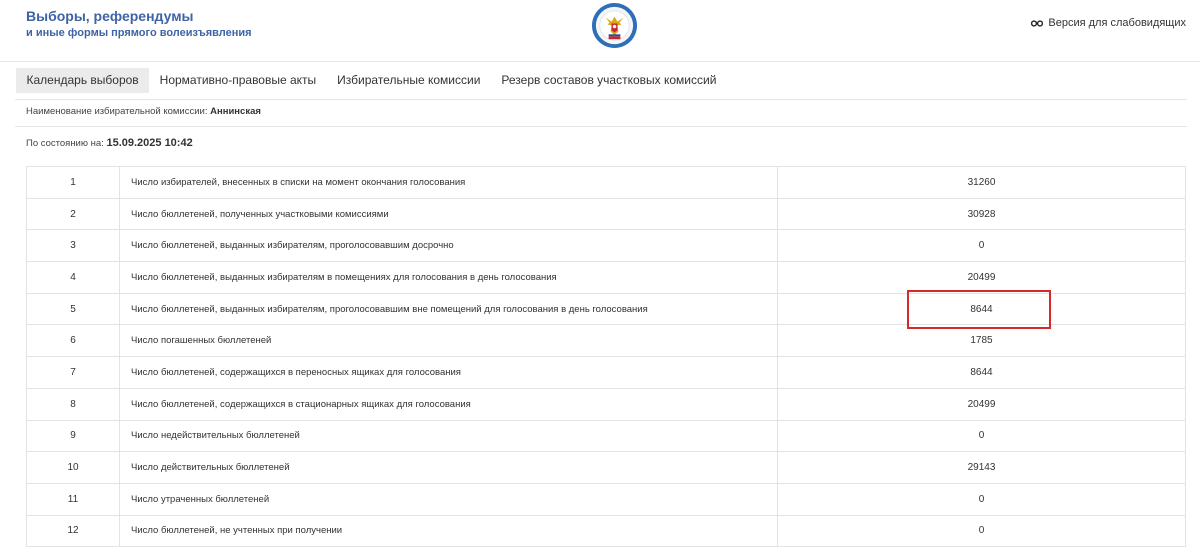 This screenshot has width=1200, height=552. I want to click on row-number: 11, so click(73, 499).